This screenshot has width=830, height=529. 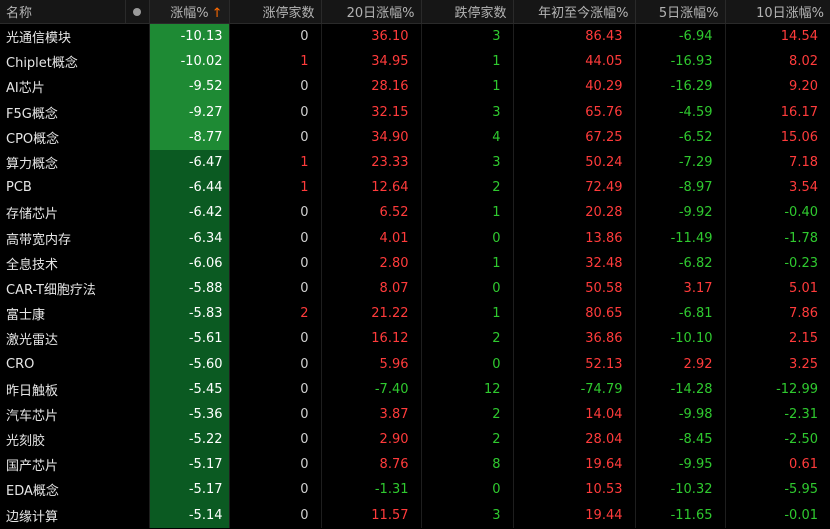 I want to click on change-5d: -11.65, so click(x=680, y=515).